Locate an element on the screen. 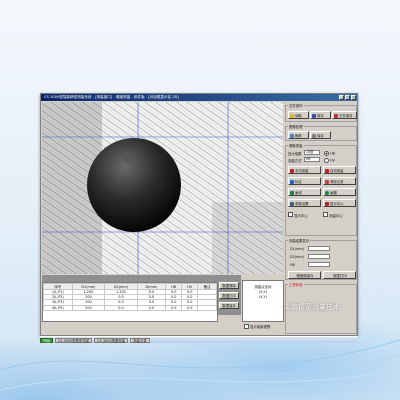 The image size is (400, 400). minimize-button: _ is located at coordinates (341, 97).